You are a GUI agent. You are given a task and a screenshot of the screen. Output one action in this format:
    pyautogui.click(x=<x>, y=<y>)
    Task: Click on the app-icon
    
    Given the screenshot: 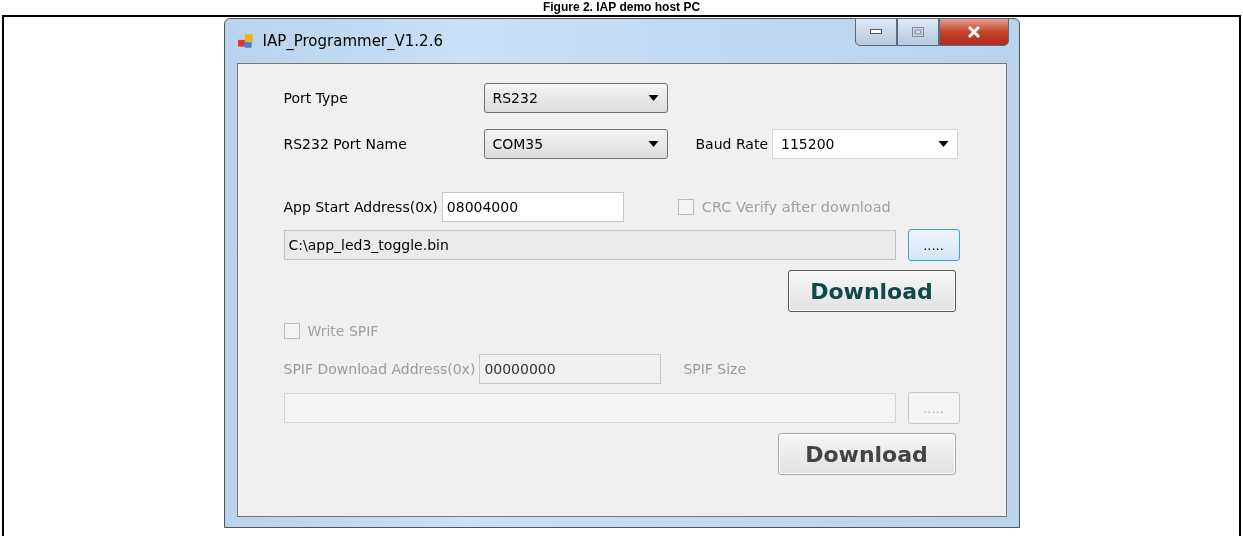 What is the action you would take?
    pyautogui.click(x=245, y=41)
    